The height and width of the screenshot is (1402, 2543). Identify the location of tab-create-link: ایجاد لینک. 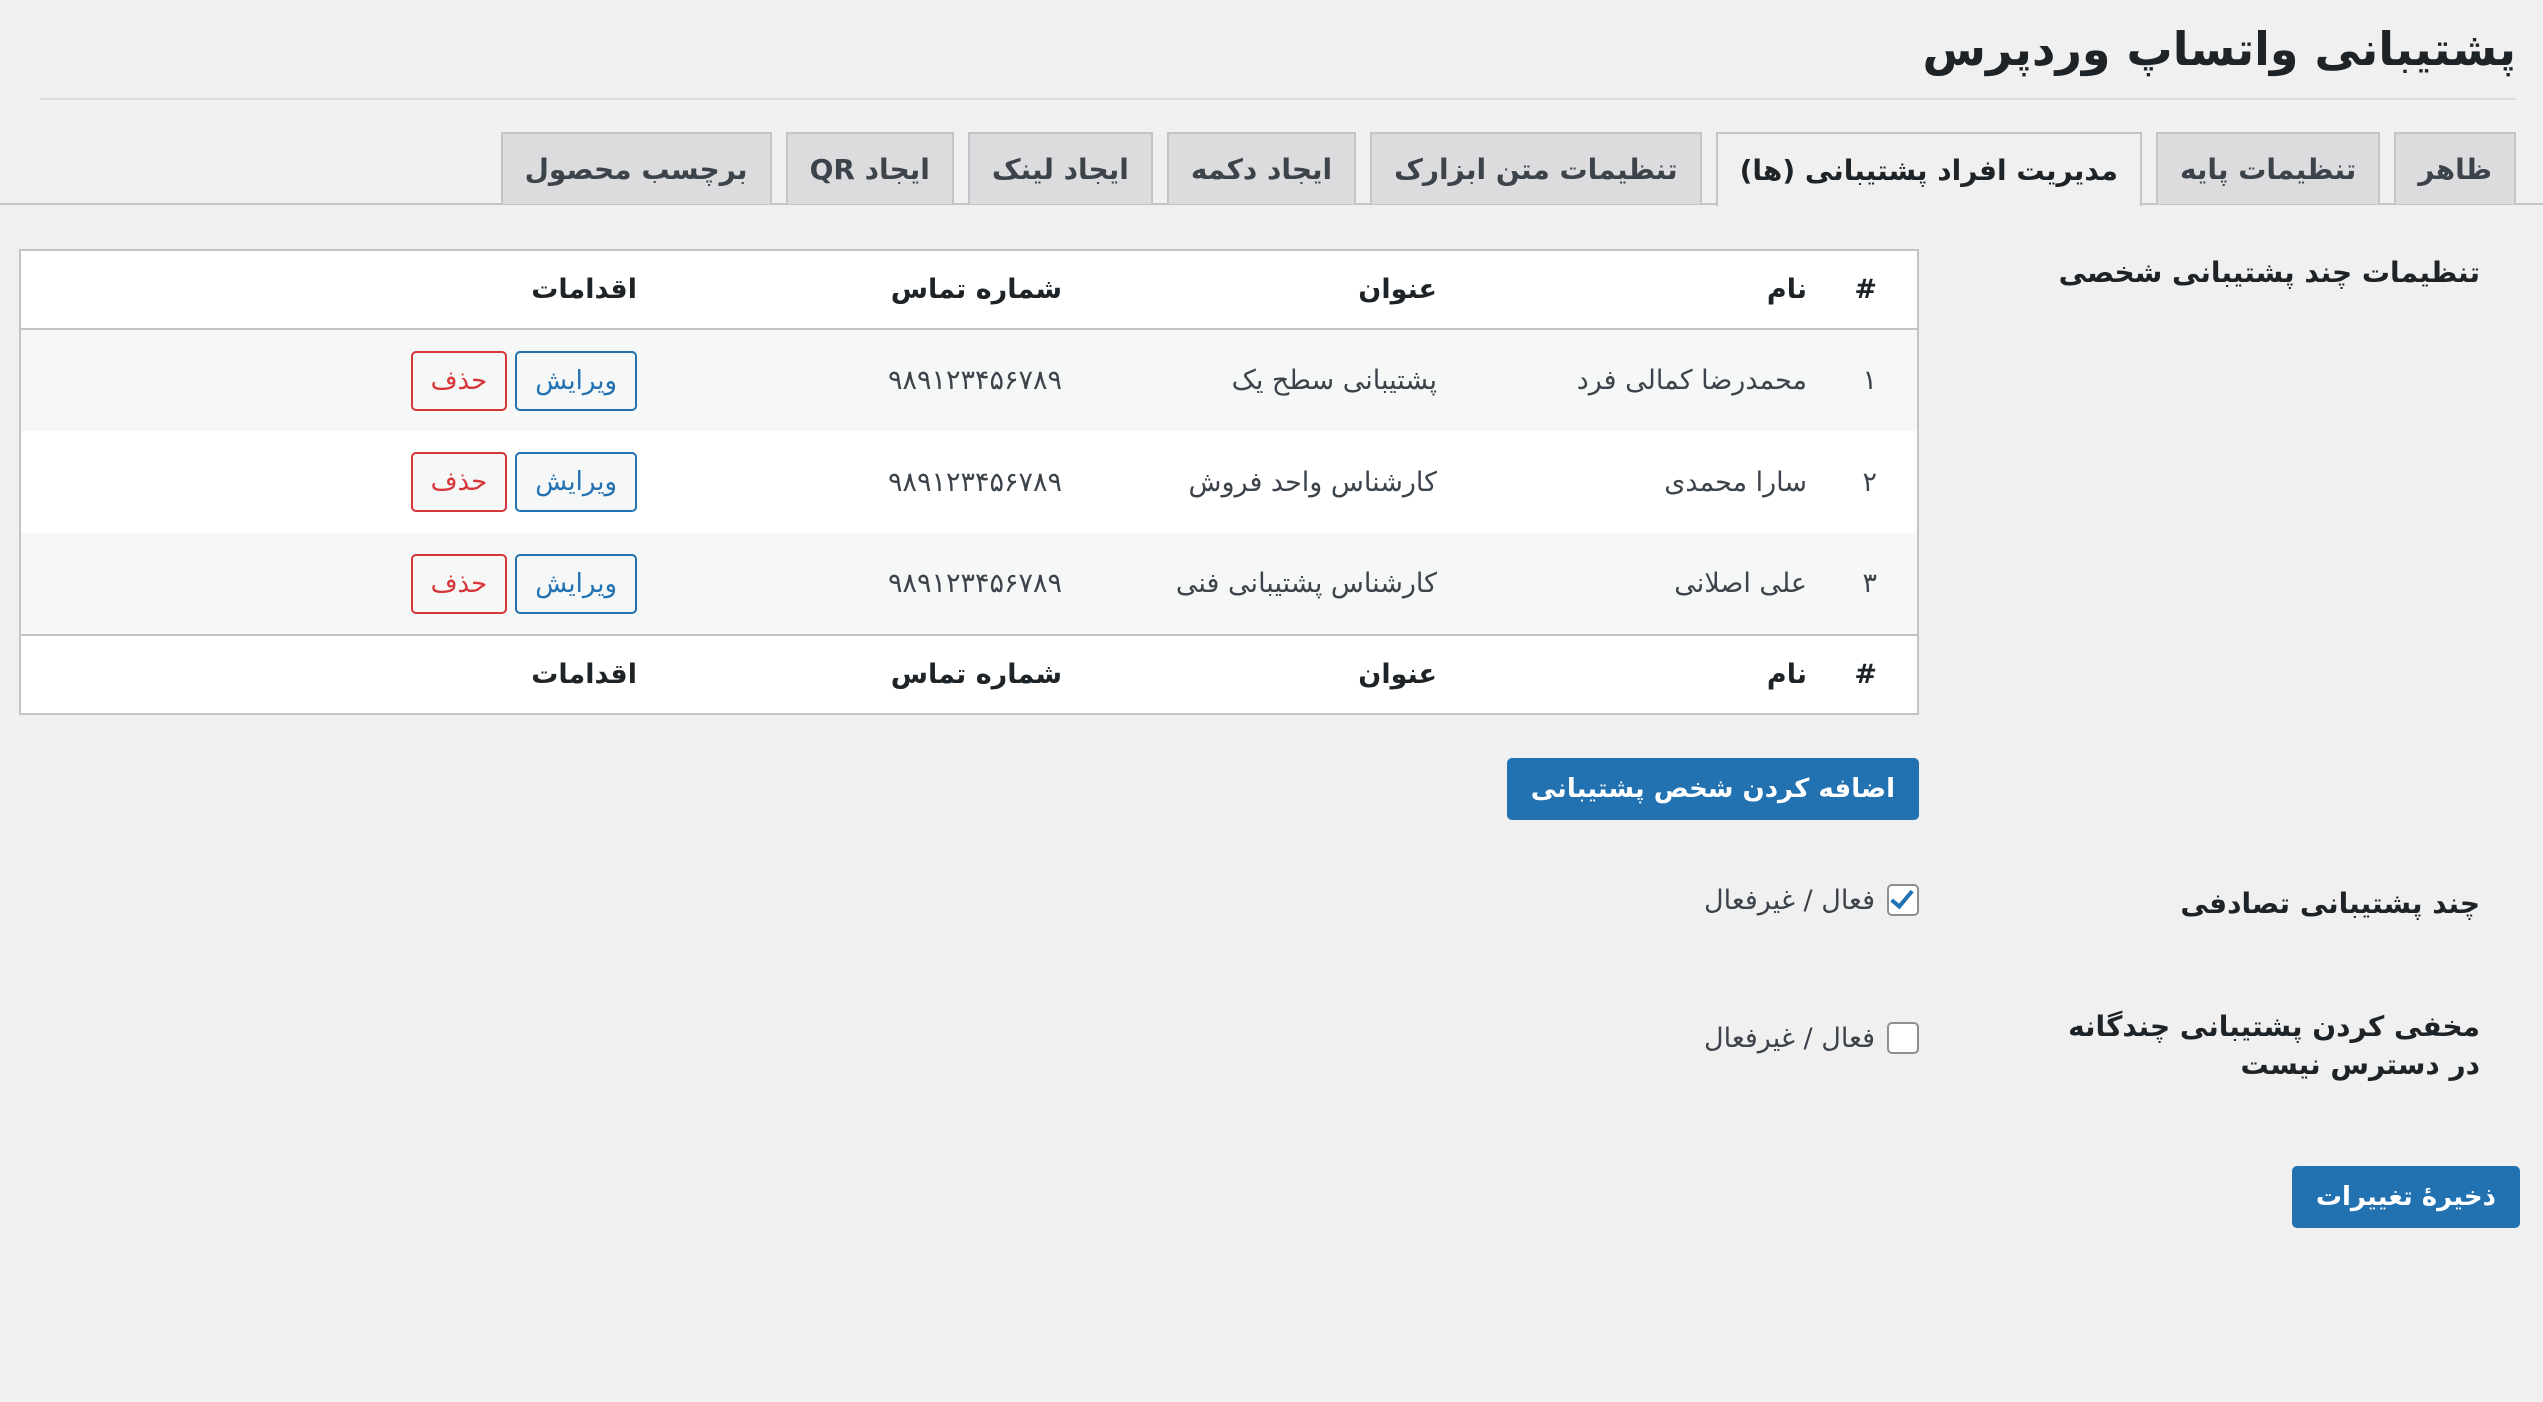
(1060, 168).